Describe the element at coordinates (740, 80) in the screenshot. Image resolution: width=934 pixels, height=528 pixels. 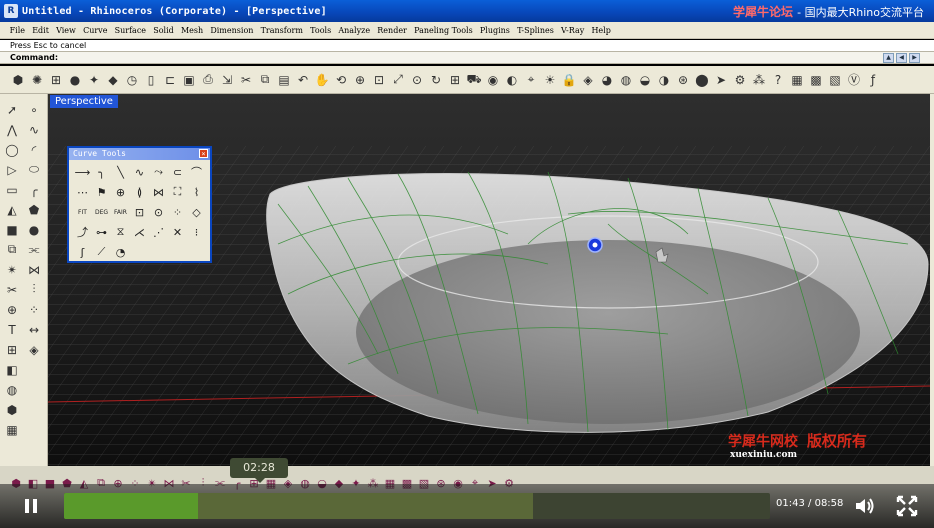
I see `gear-icon: ⚙` at that location.